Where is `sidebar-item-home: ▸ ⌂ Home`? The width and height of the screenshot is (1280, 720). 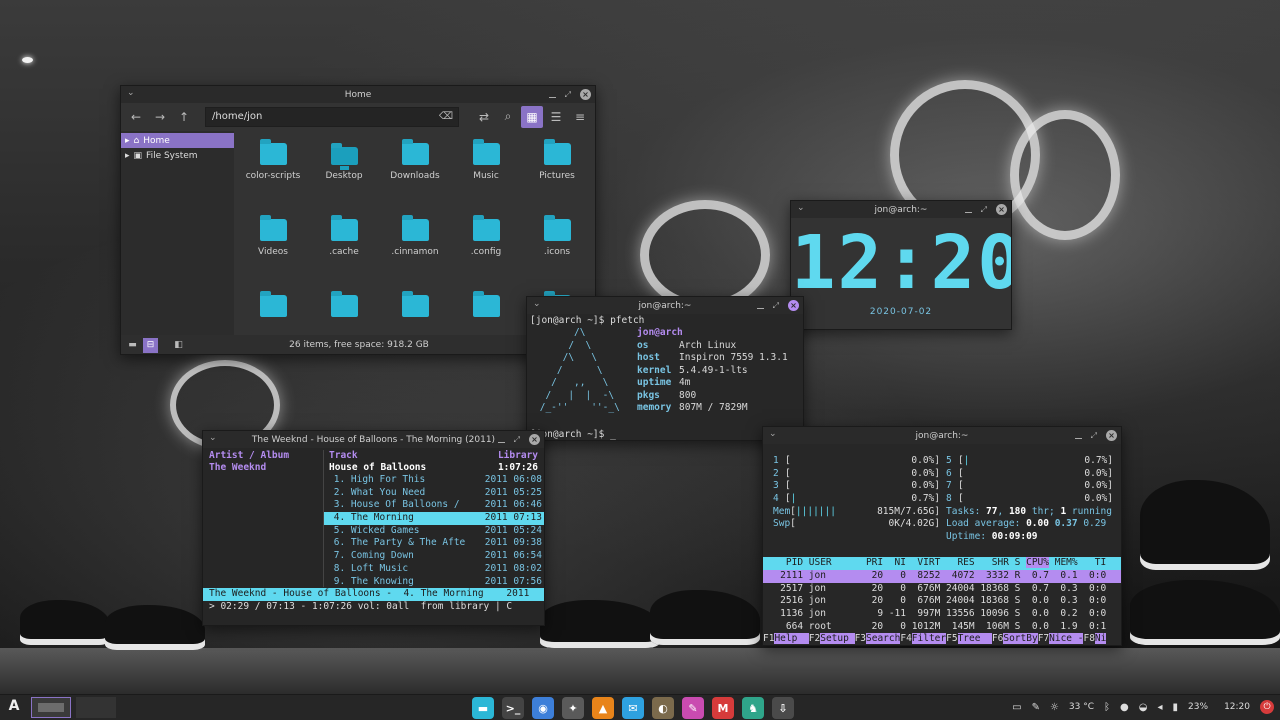 sidebar-item-home: ▸ ⌂ Home is located at coordinates (177, 140).